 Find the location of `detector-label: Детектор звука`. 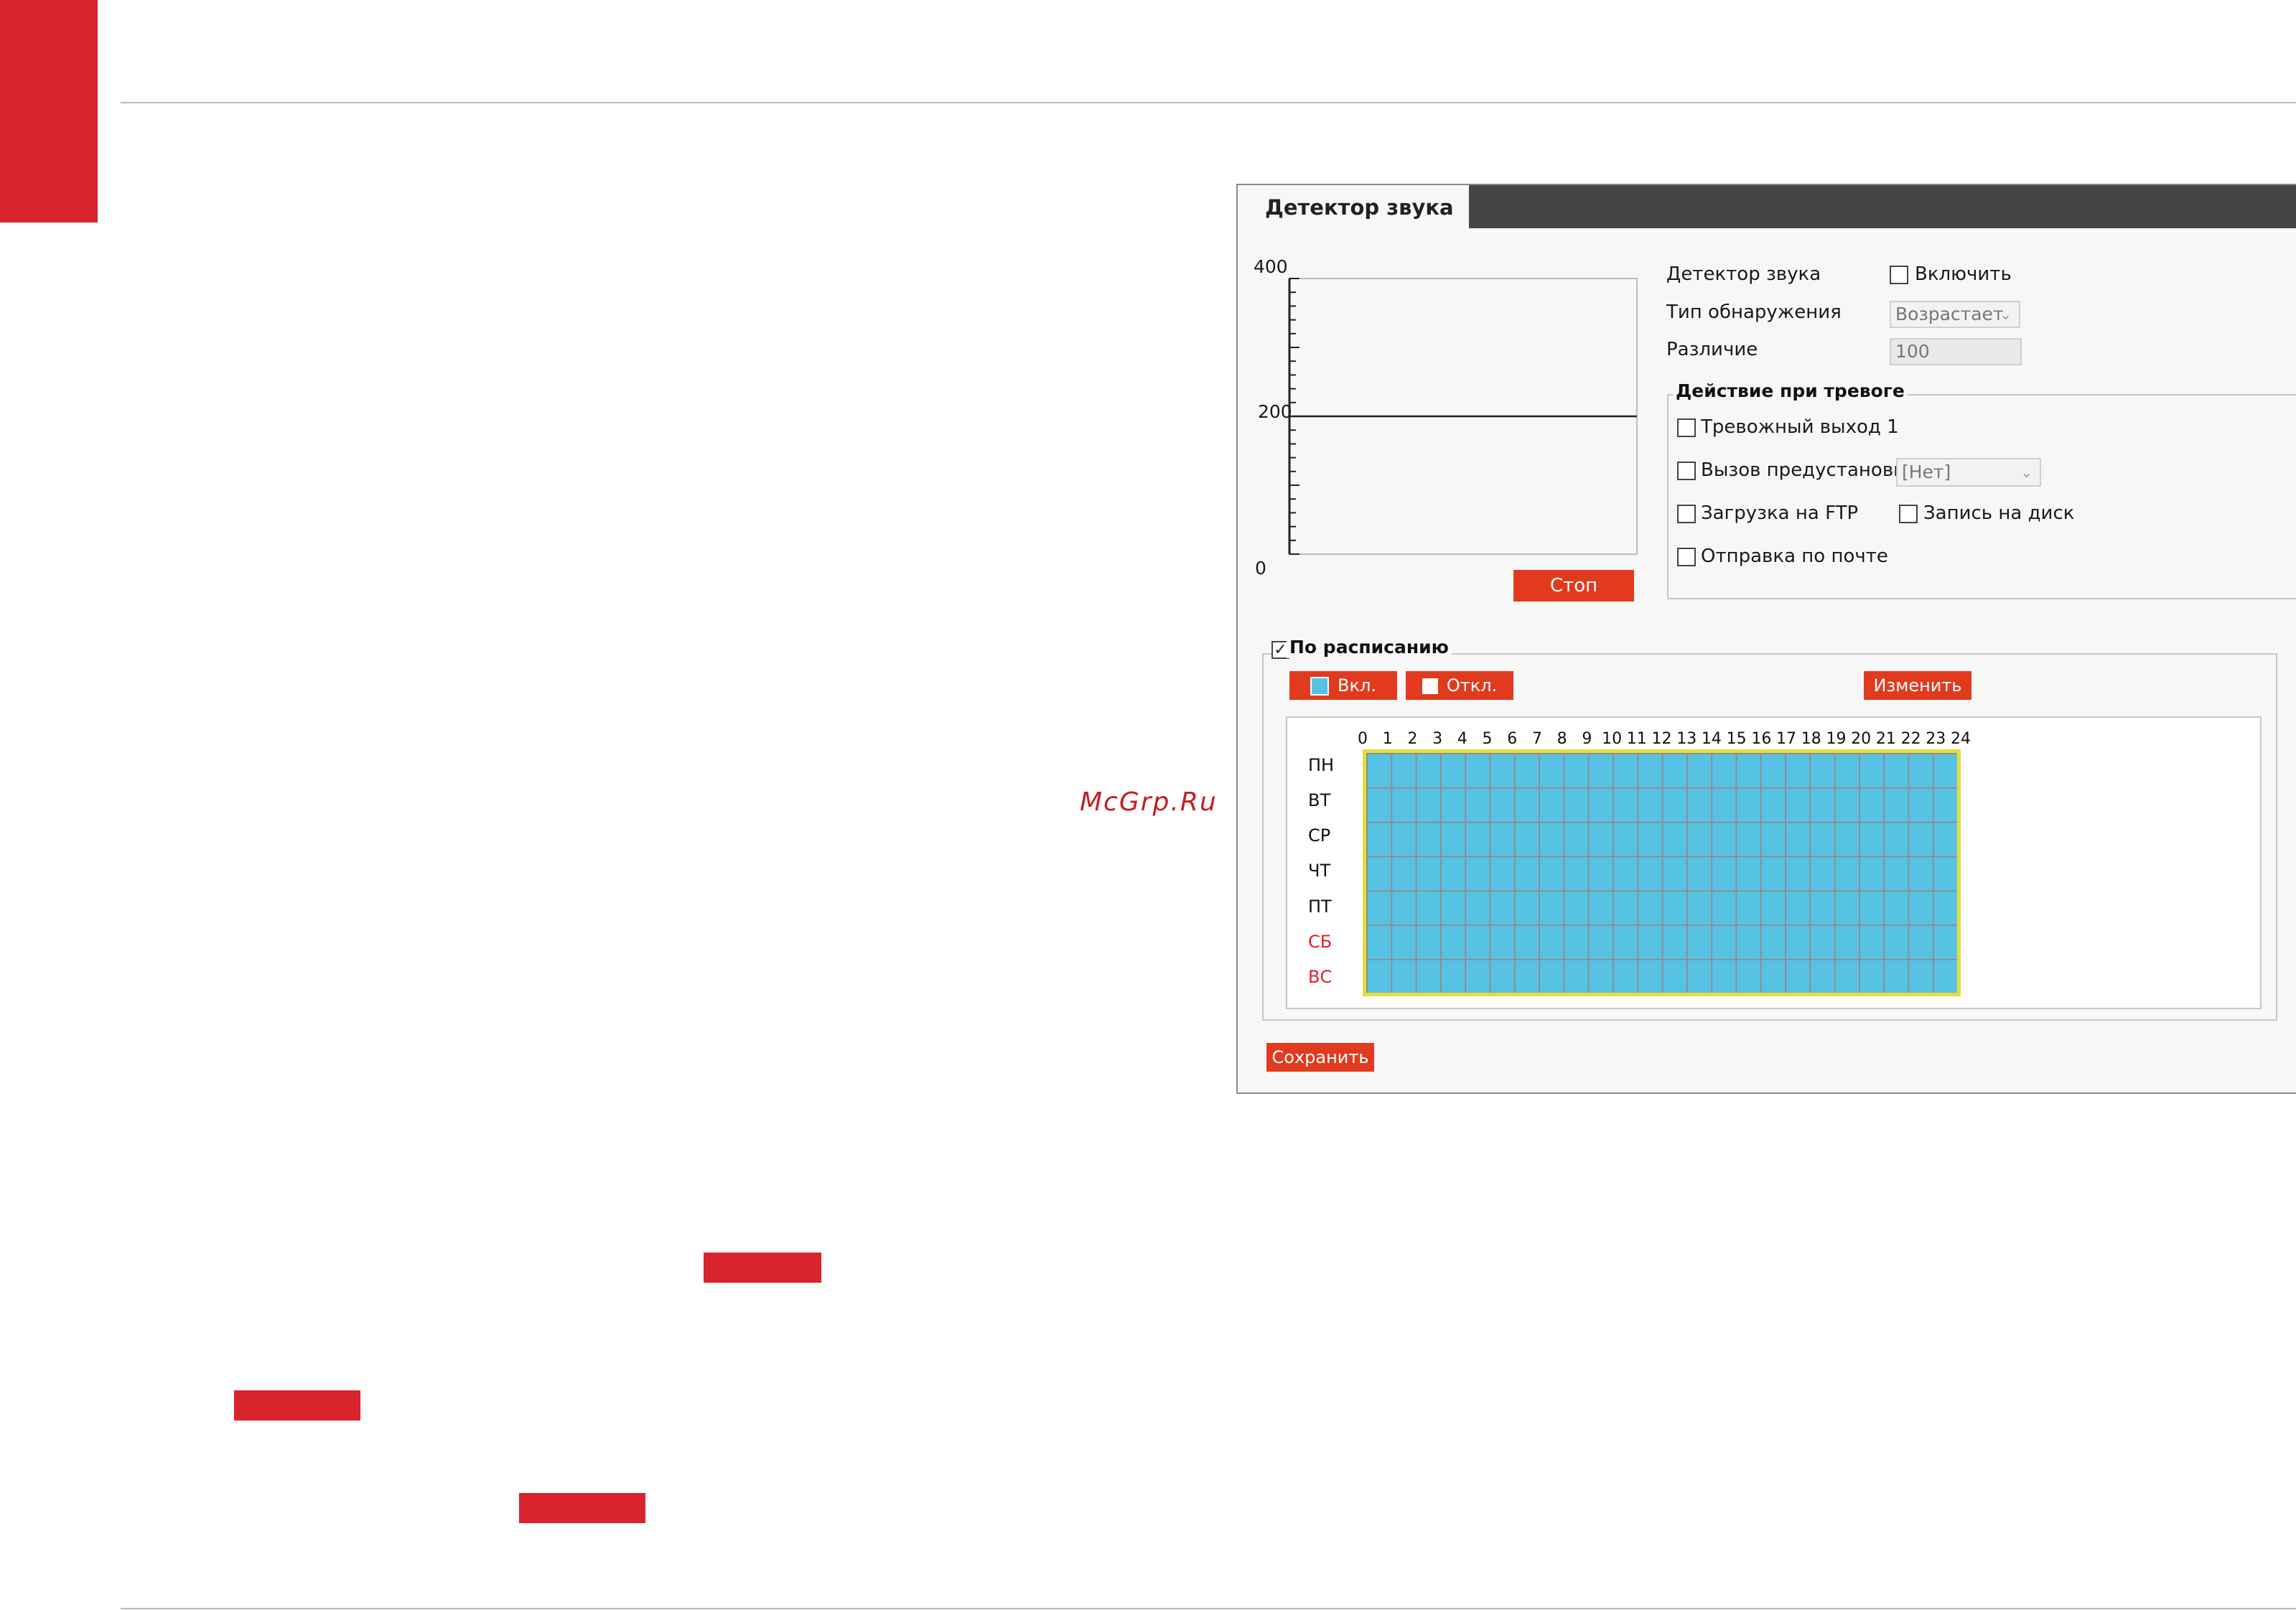

detector-label: Детектор звука is located at coordinates (1743, 274).